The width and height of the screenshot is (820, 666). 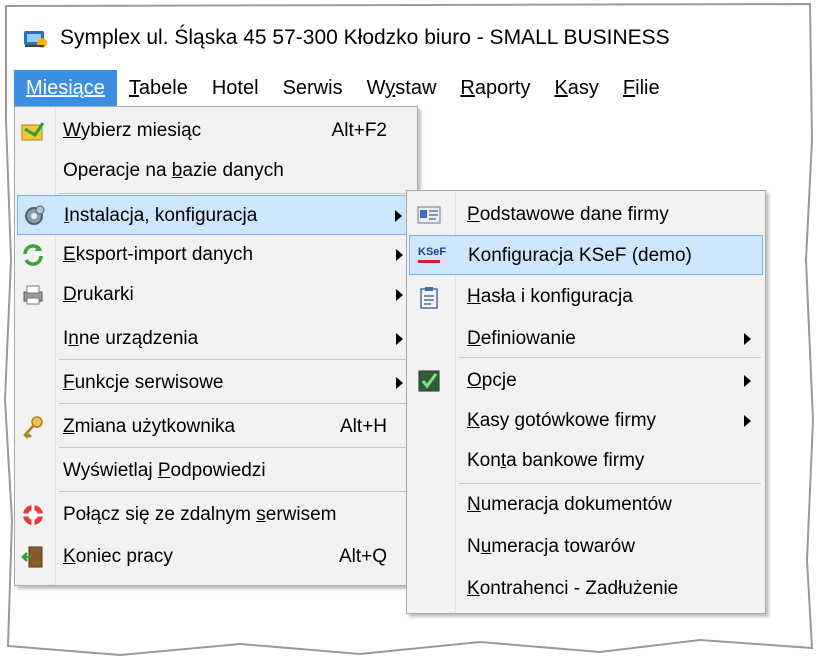 I want to click on menu-item-wyswietlaj-podpowiedzi: Wyświetlaj Podpowiedzi, so click(x=216, y=471).